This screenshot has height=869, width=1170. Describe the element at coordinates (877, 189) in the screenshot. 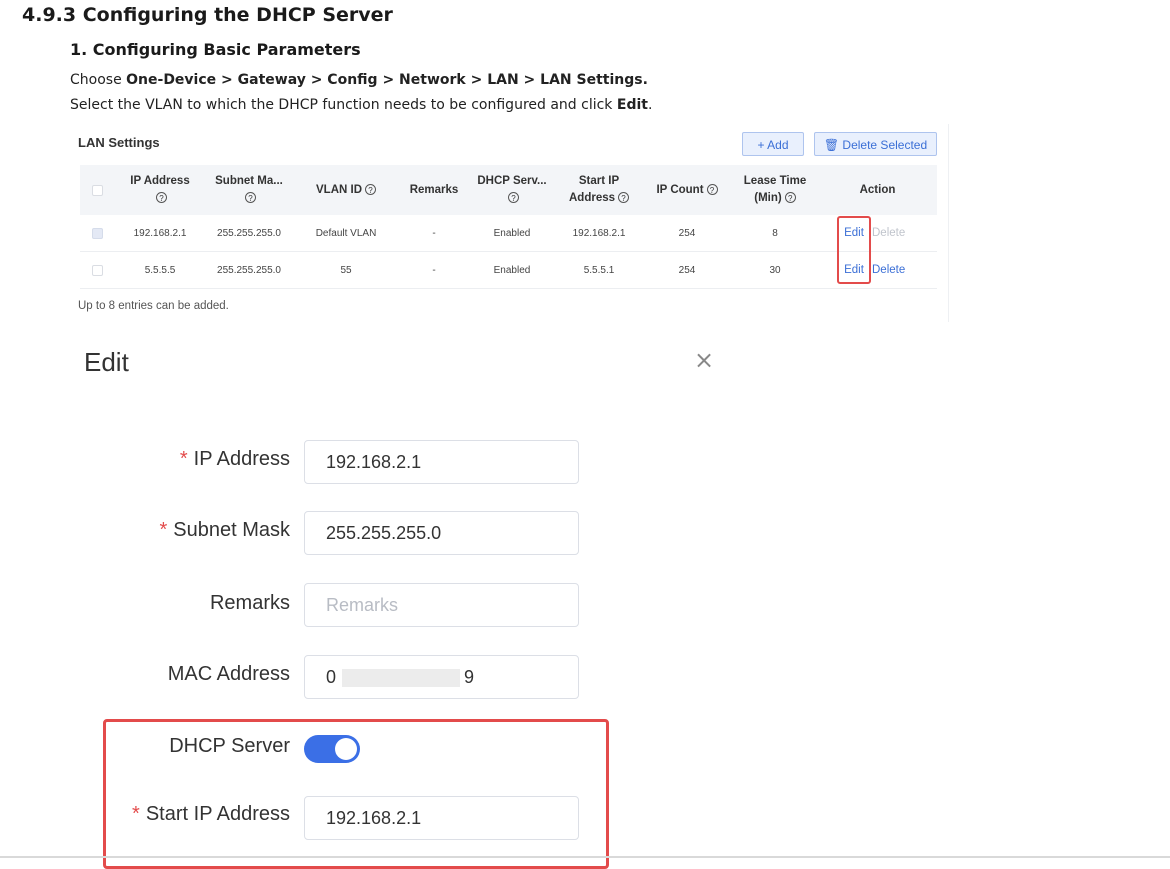

I see `col-action: Action` at that location.